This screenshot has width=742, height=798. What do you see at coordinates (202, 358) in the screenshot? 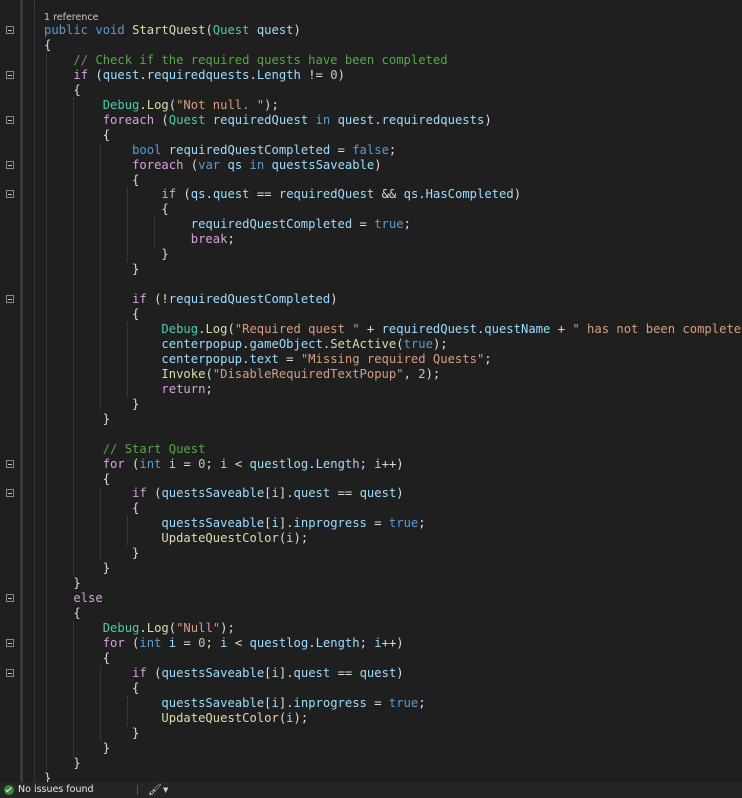
I see `code-token: centerpopup` at bounding box center [202, 358].